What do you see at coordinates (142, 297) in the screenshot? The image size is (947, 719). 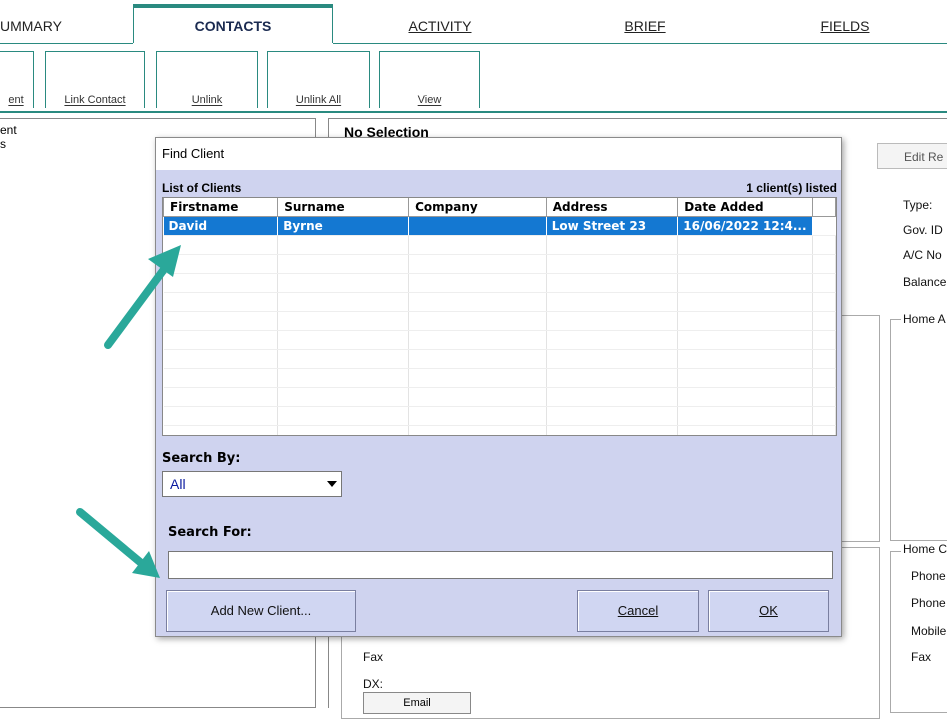 I see `arrow-to-client-row` at bounding box center [142, 297].